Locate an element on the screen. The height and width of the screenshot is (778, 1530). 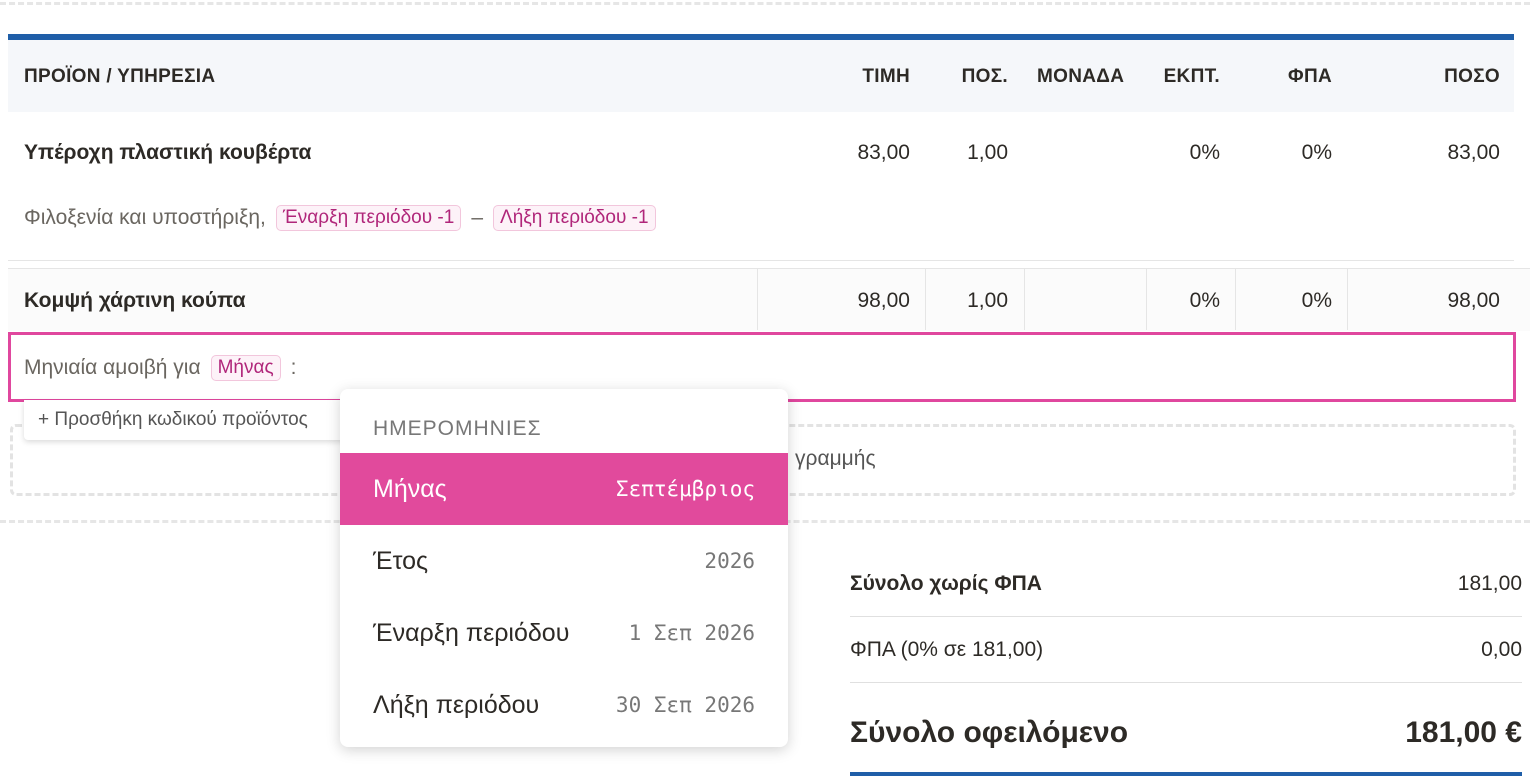
row1-discount: 0% is located at coordinates (1205, 153).